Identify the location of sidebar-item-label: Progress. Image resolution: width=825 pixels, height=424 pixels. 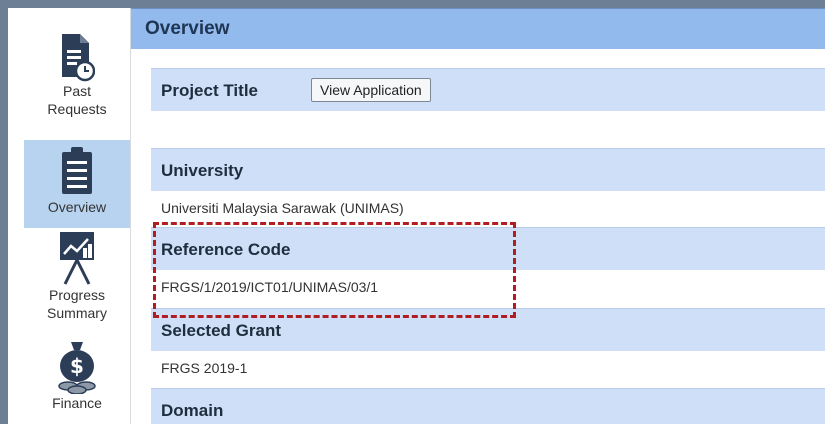
(77, 295).